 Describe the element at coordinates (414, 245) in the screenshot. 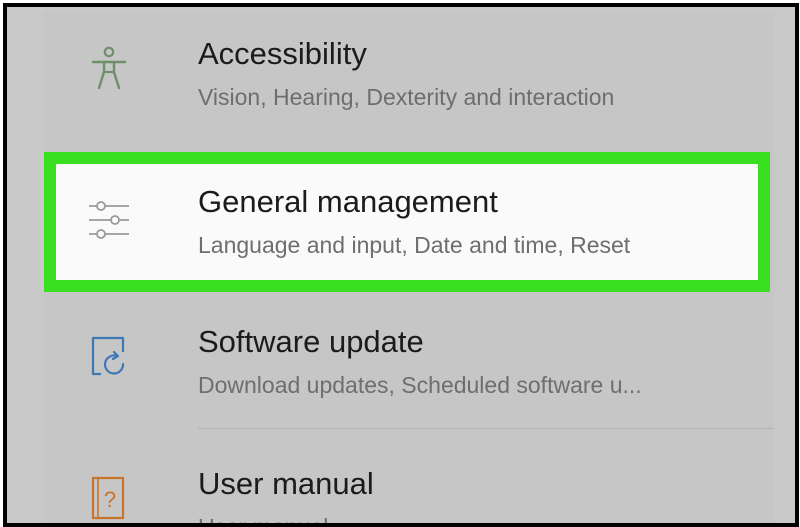

I see `settings-item-subtitle: Language and input, Date and time, Reset` at that location.